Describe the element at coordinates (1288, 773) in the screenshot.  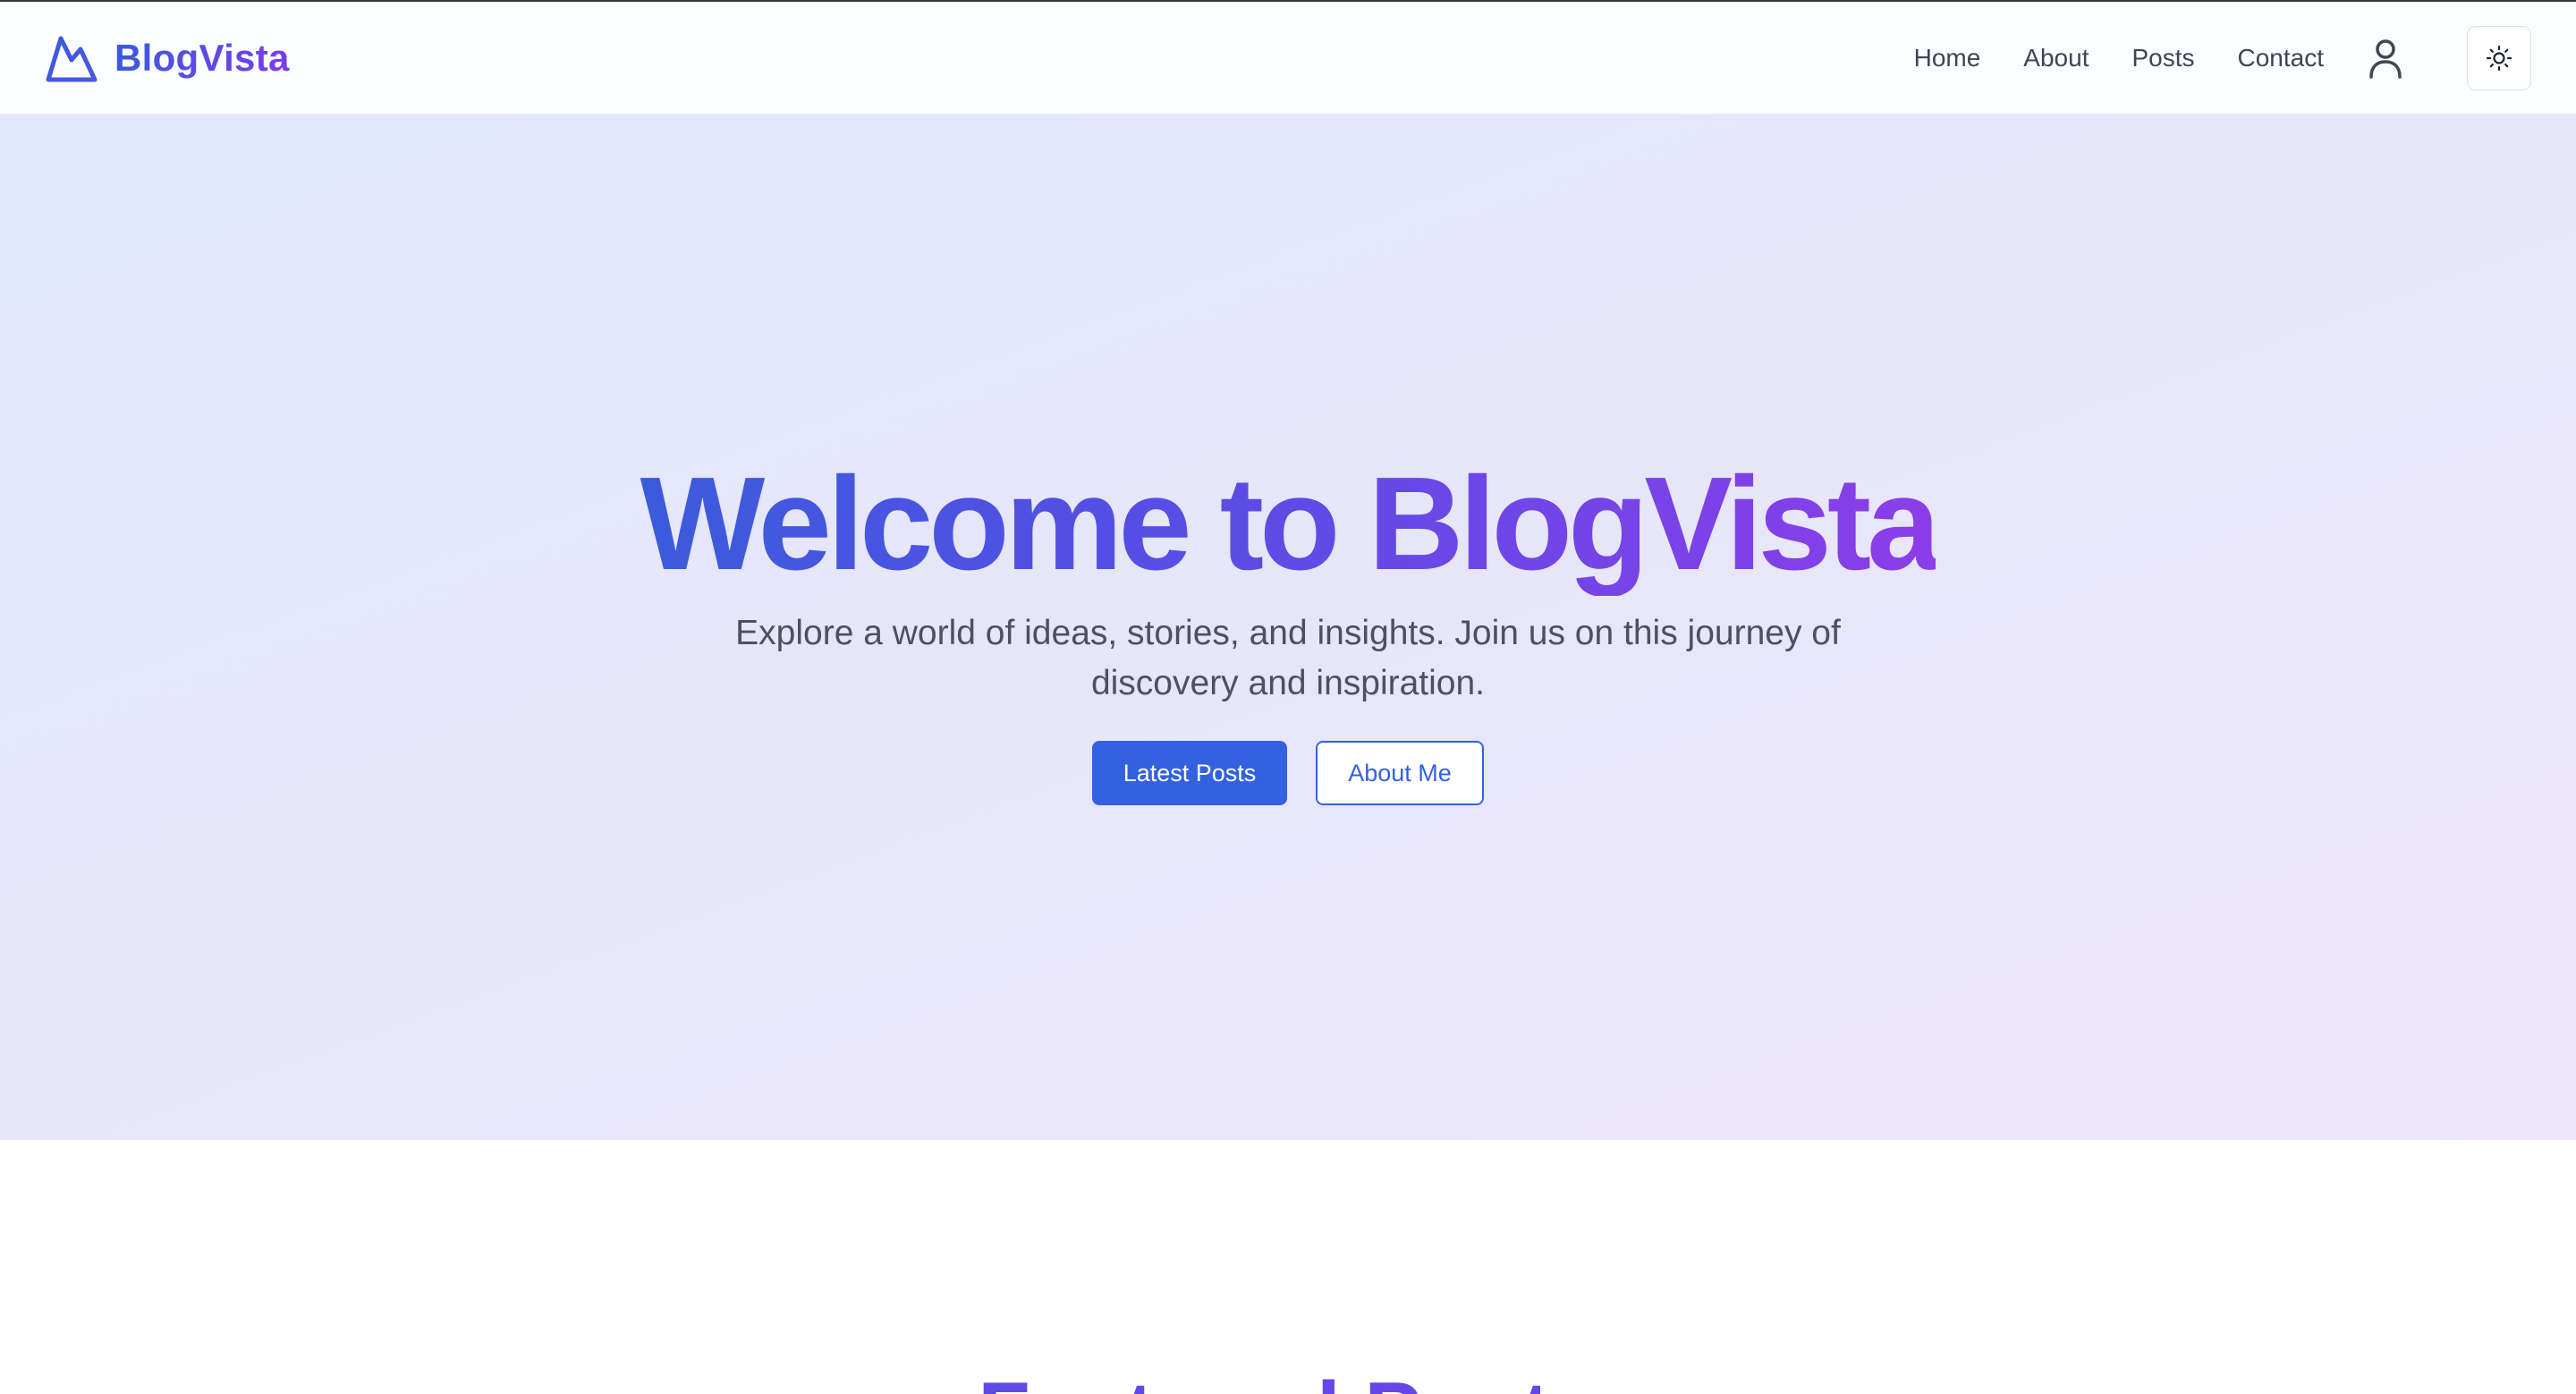
I see `hero-actions: Latest Posts About Me` at that location.